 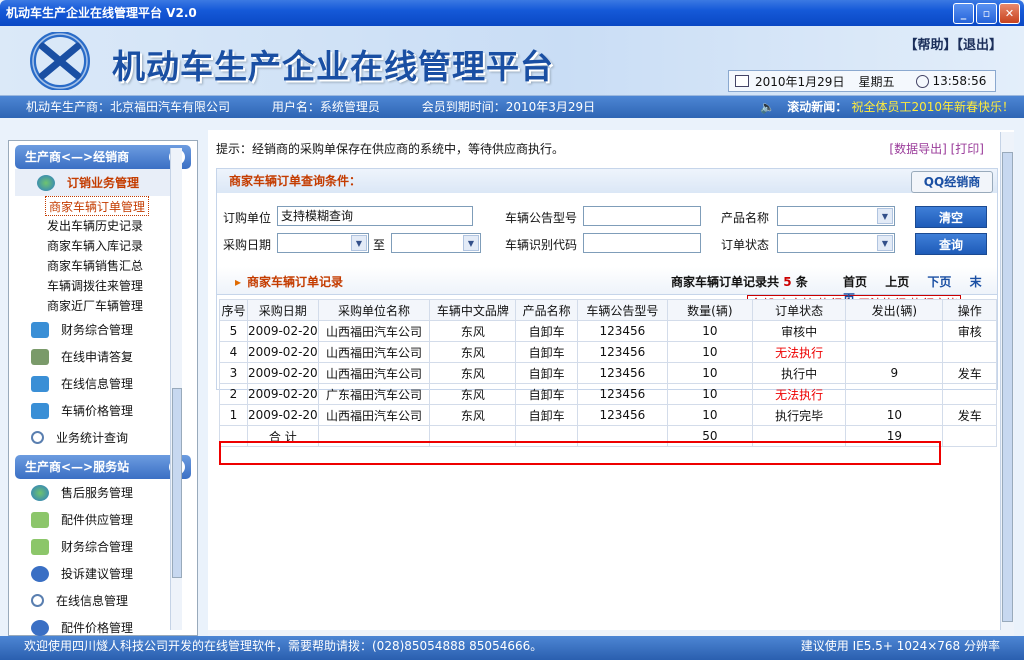 I want to click on section-label: 生产商<—>服务站, so click(x=77, y=467).